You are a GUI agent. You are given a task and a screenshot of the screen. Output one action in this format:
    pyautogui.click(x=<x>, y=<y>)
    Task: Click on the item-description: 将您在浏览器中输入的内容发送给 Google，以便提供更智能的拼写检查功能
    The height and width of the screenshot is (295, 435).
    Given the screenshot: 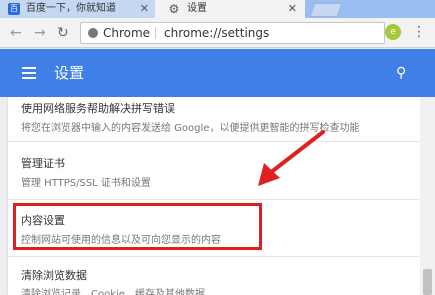 What is the action you would take?
    pyautogui.click(x=190, y=128)
    